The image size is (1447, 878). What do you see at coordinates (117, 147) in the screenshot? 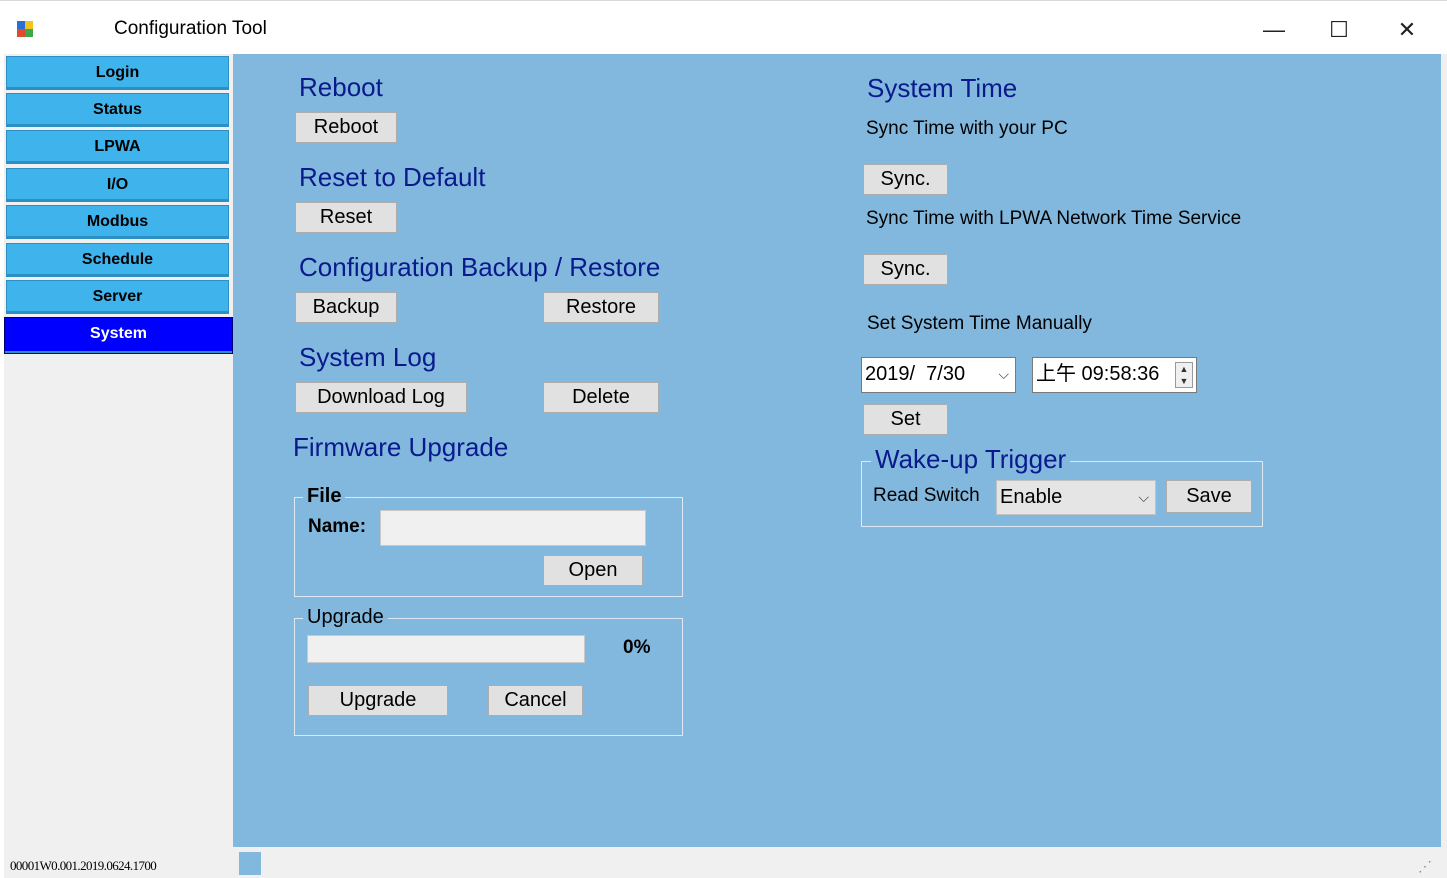
I see `sidebar-item-lpwa: LPWA` at bounding box center [117, 147].